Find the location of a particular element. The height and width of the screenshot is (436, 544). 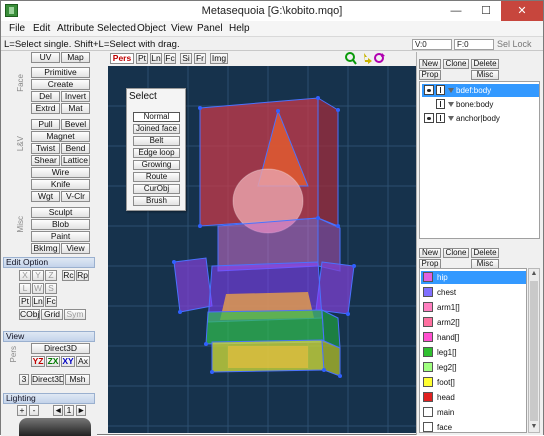

scroll-thumb is located at coordinates (534, 351).